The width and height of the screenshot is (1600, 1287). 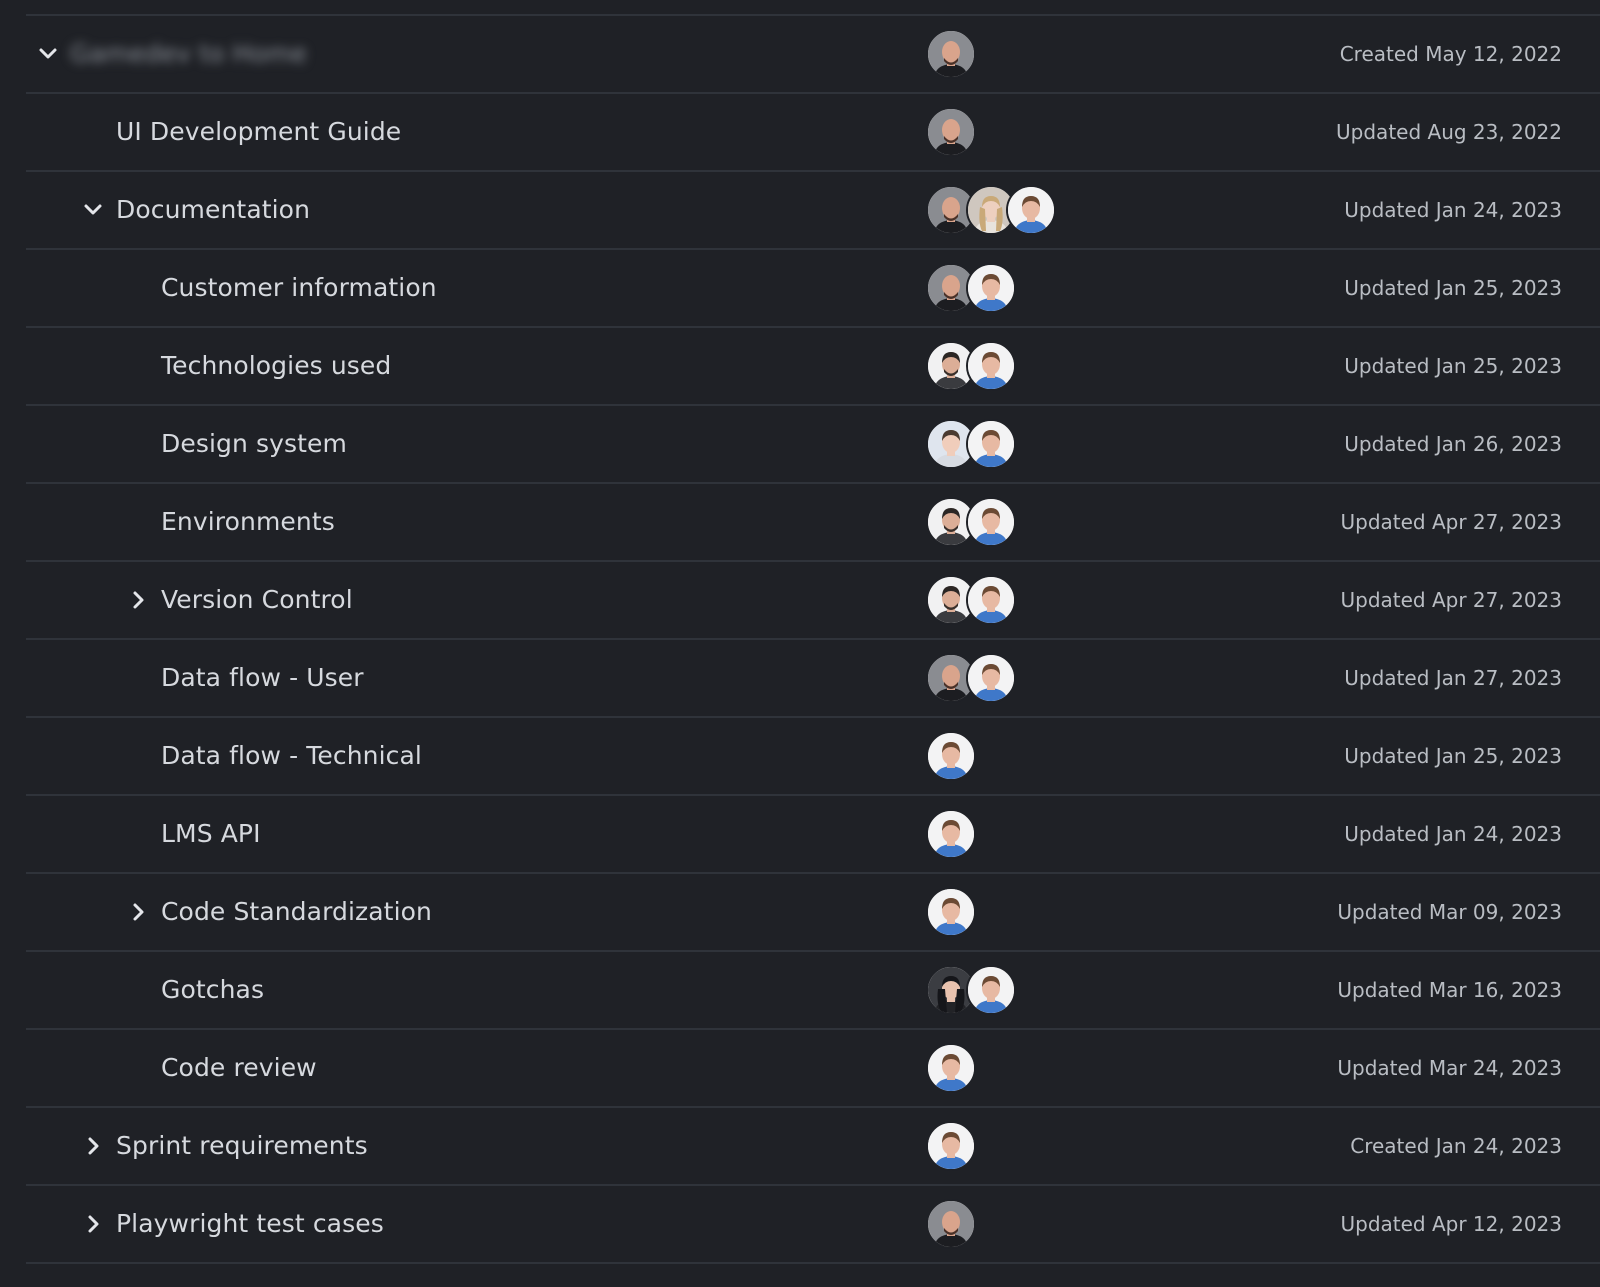 What do you see at coordinates (262, 678) in the screenshot?
I see `page-title-link: Data flow - User` at bounding box center [262, 678].